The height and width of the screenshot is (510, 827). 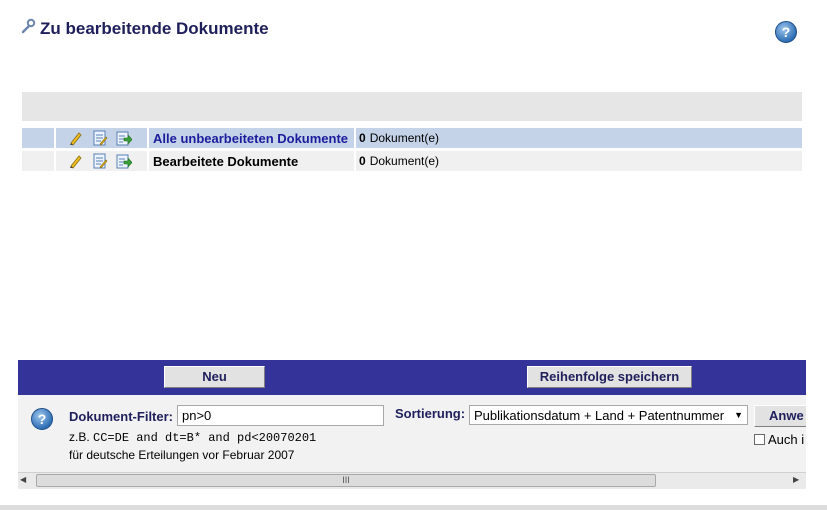 I want to click on filter-example: z.B. CC=DE and dt=B* and pd<20070201, so click(x=192, y=437).